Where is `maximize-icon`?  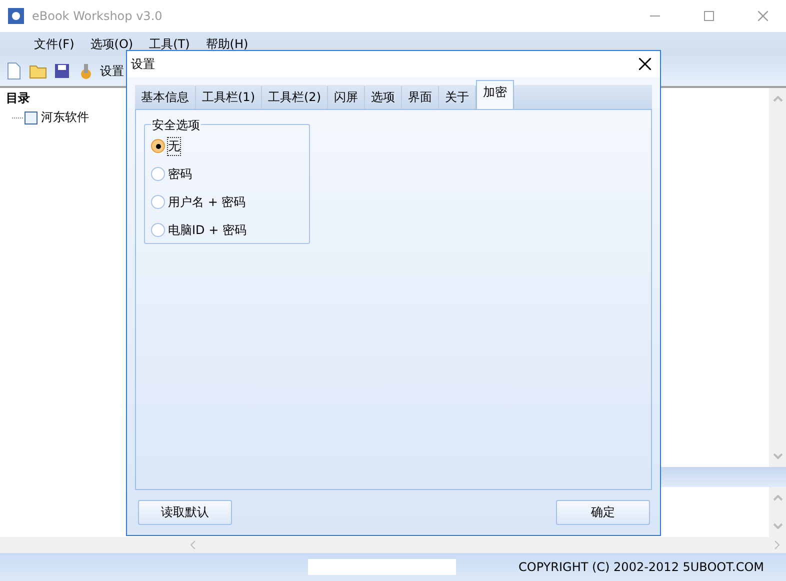
maximize-icon is located at coordinates (709, 16).